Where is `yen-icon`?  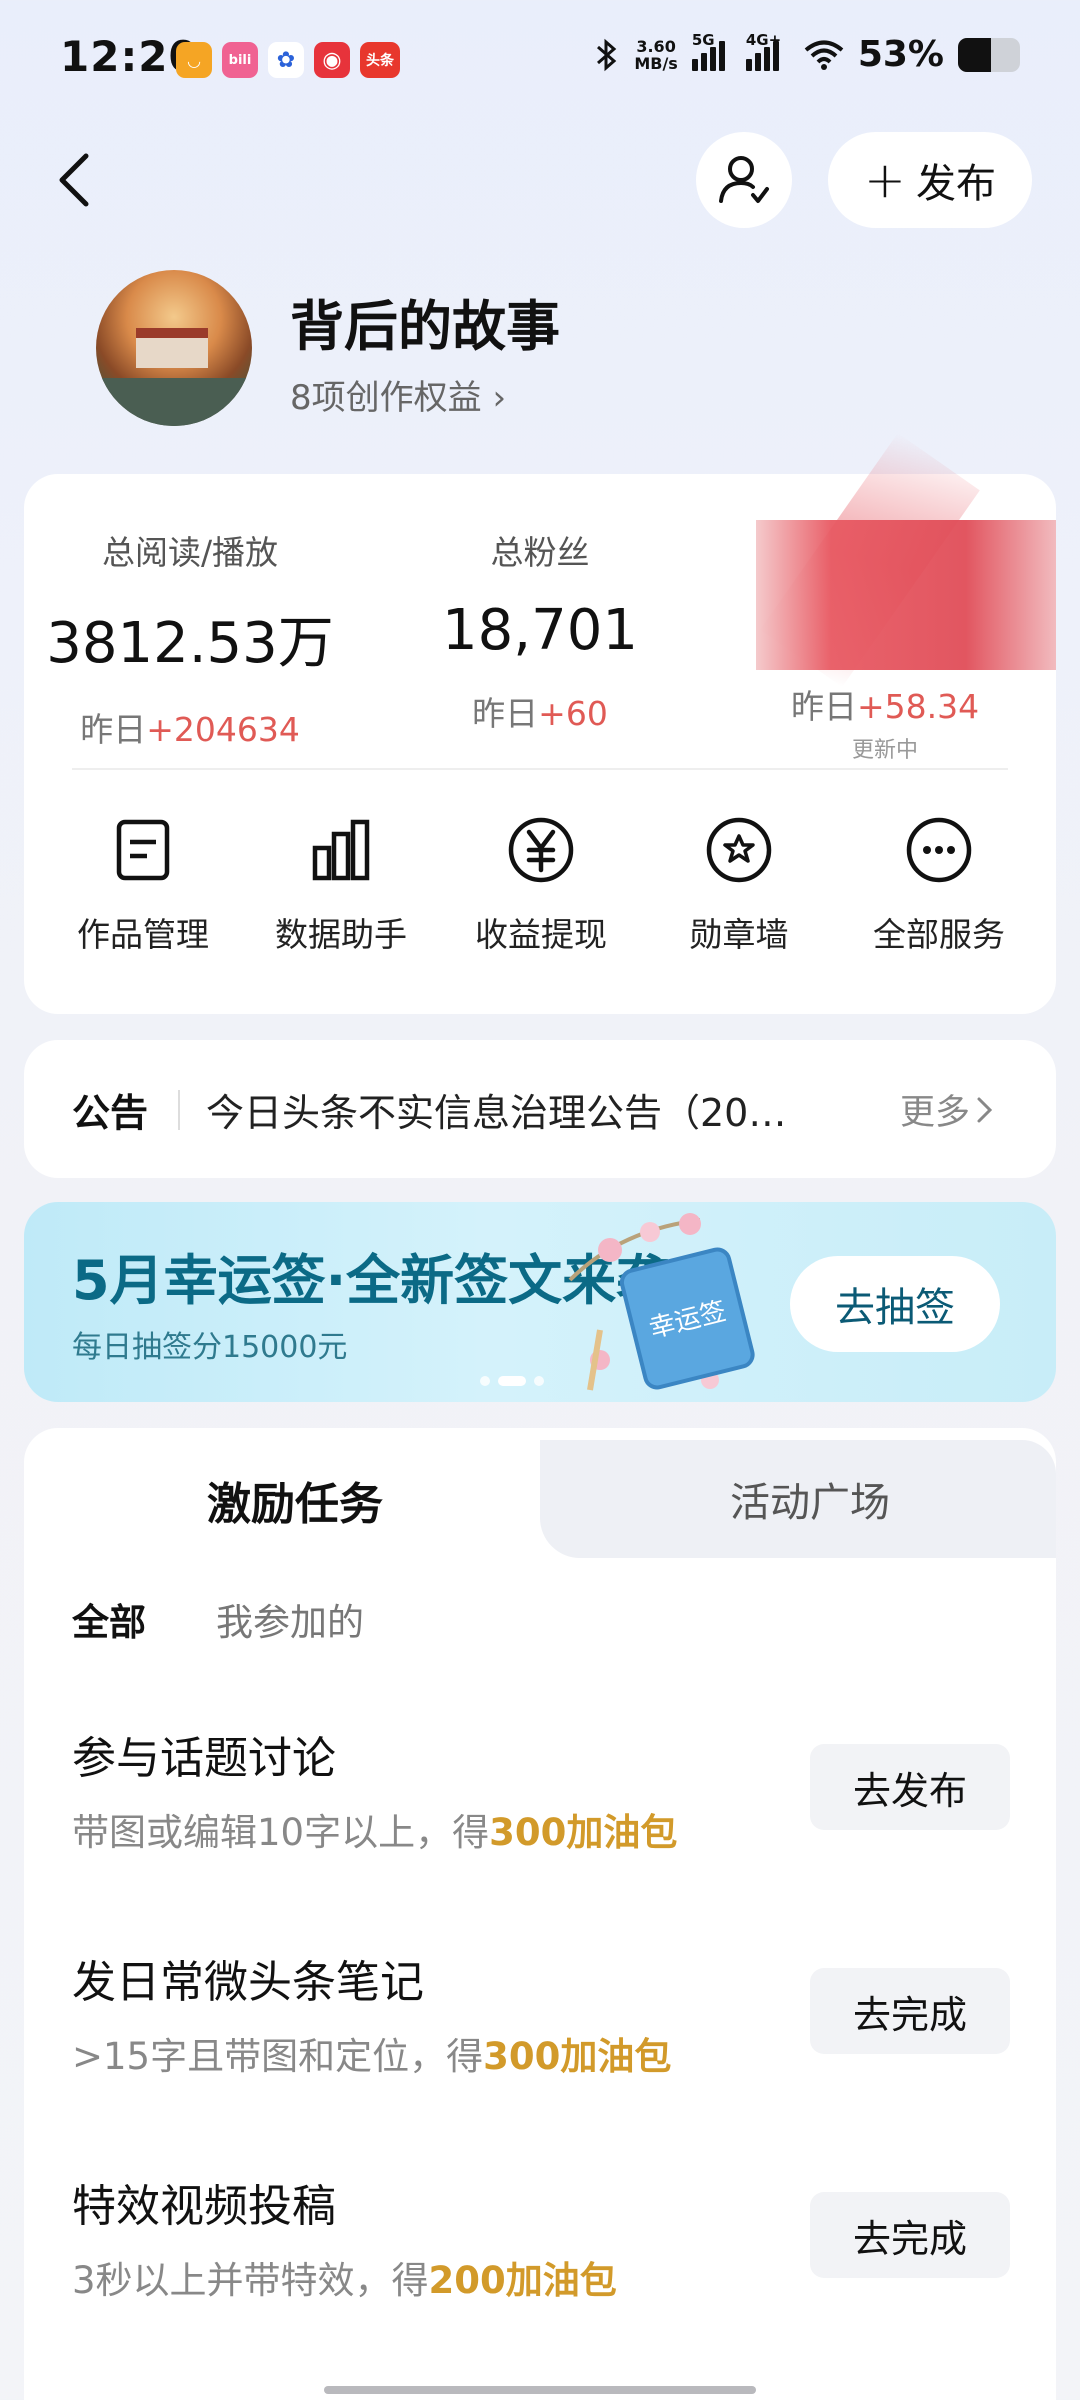
yen-icon is located at coordinates (541, 850).